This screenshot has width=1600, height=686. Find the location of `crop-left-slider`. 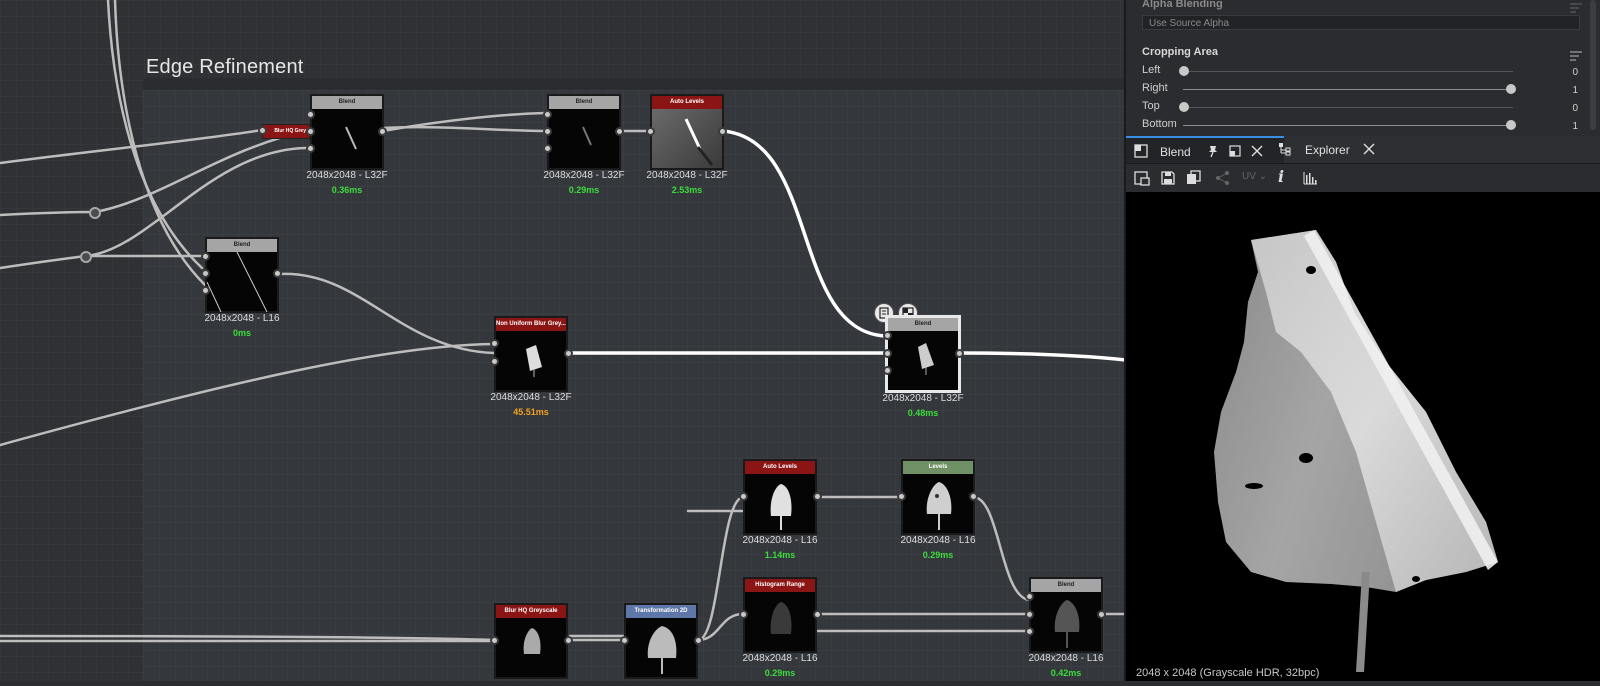

crop-left-slider is located at coordinates (1348, 71).